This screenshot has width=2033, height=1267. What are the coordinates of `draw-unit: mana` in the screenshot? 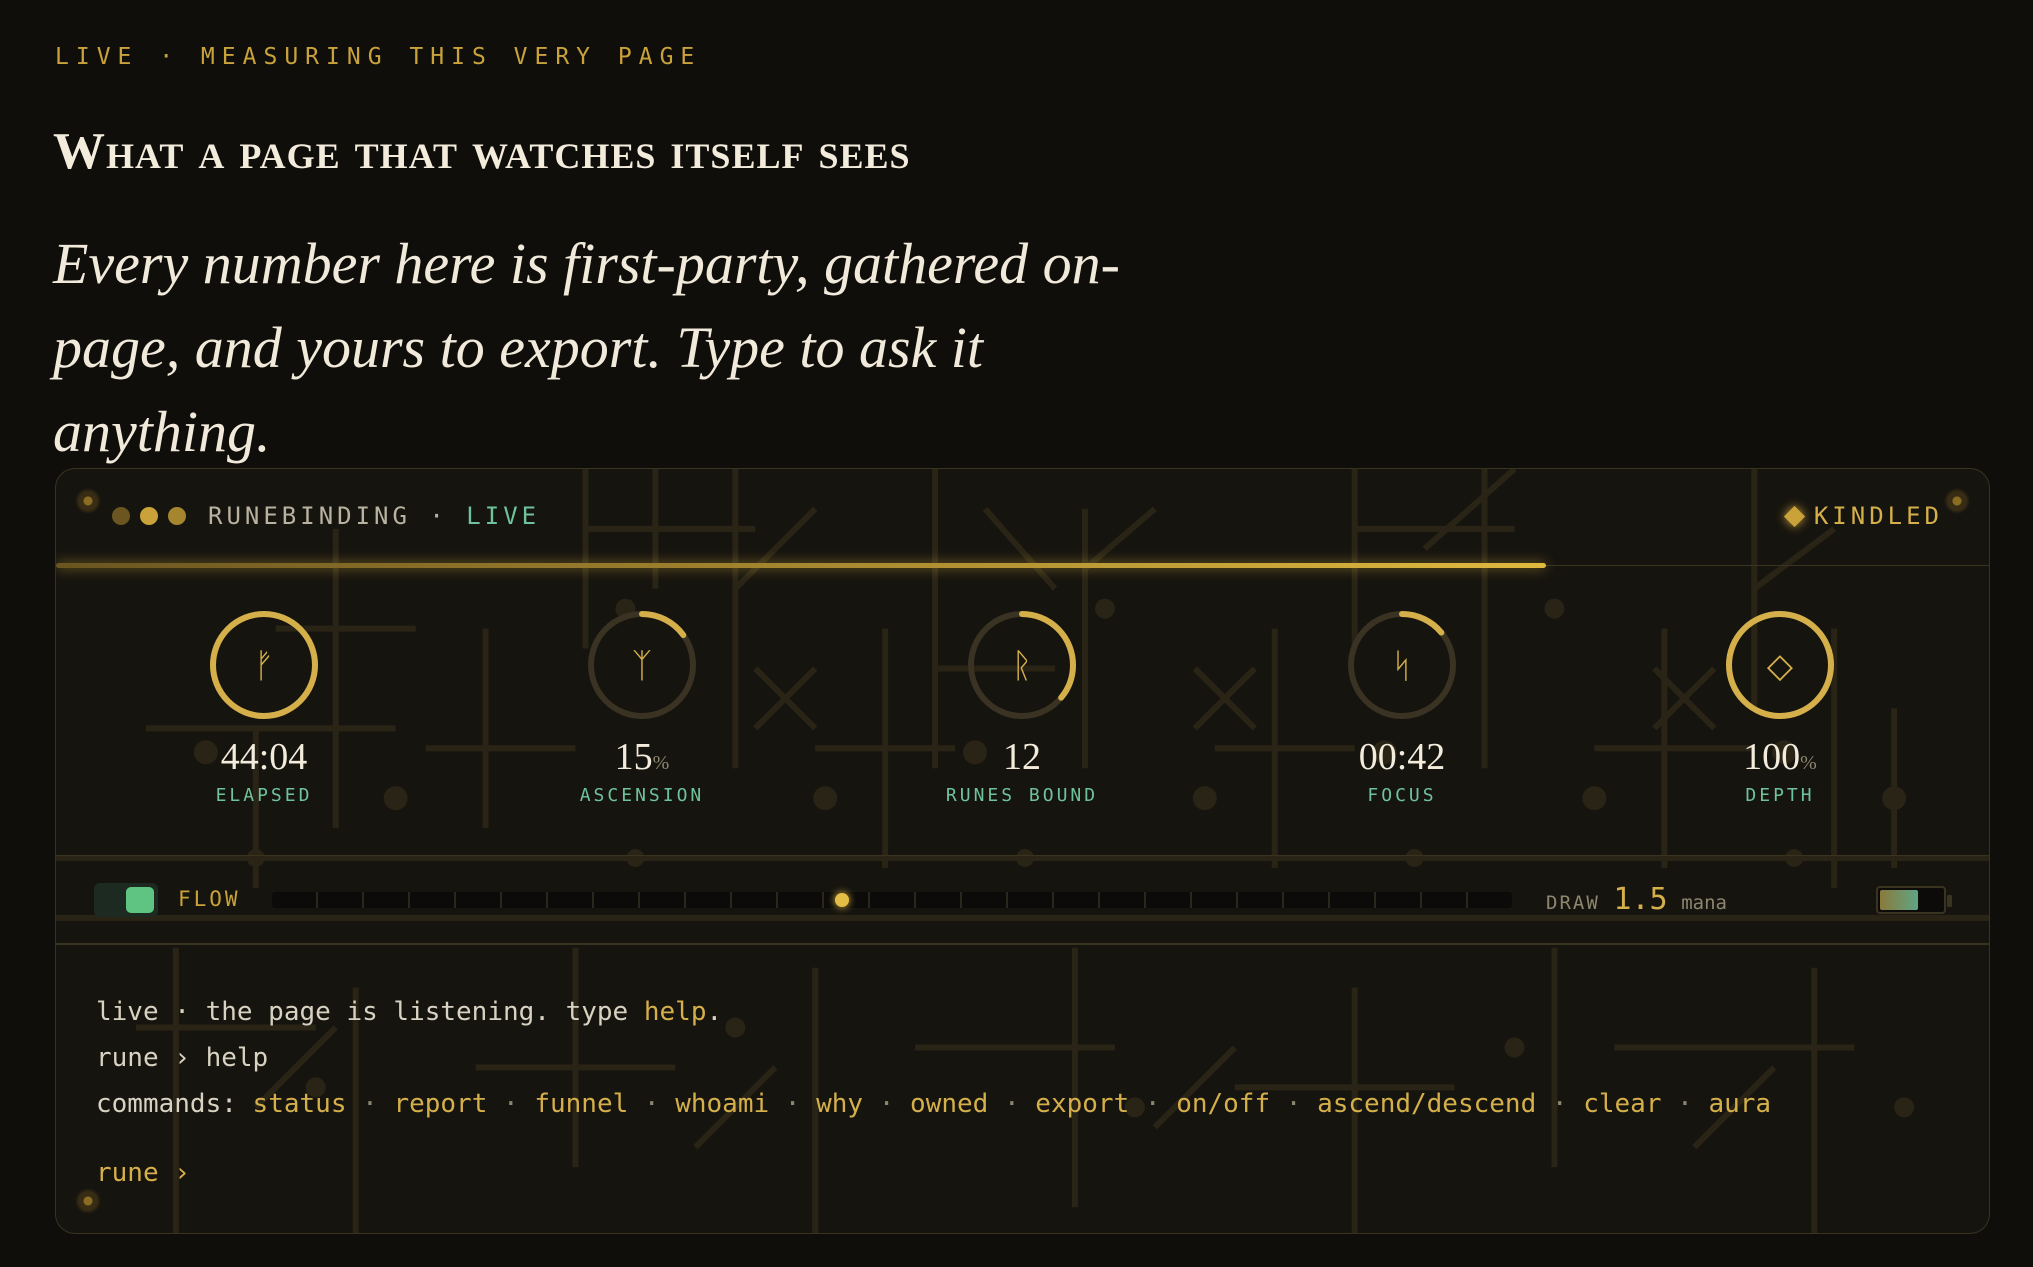 It's located at (1704, 903).